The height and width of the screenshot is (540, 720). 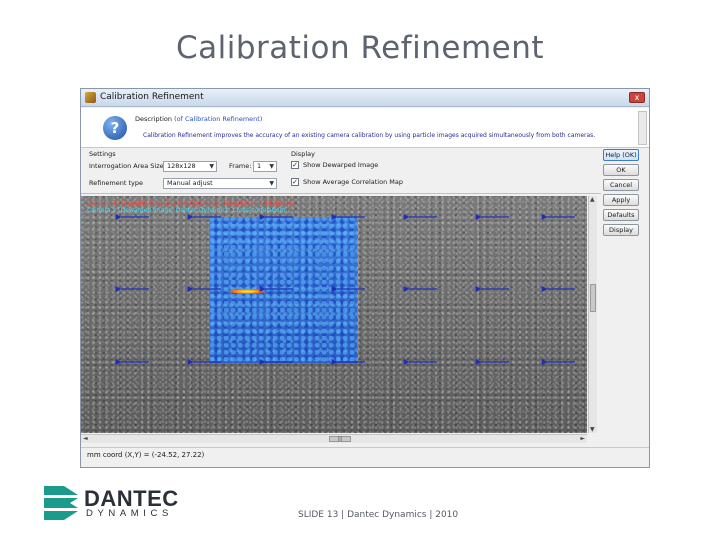 What do you see at coordinates (365, 98) in the screenshot?
I see `title-bar: Calibration Refinement x` at bounding box center [365, 98].